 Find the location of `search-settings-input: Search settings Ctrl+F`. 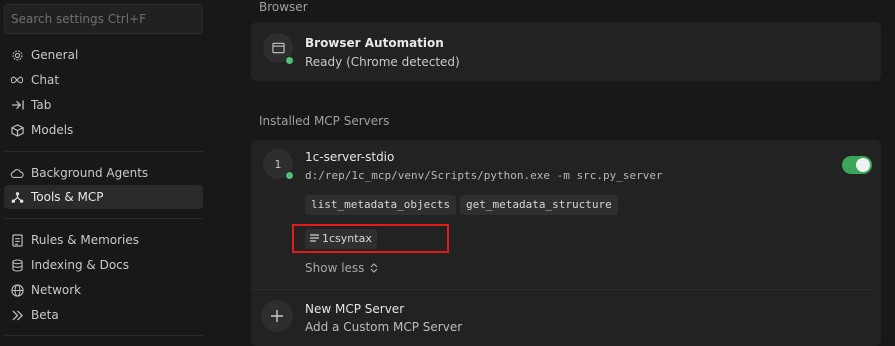

search-settings-input: Search settings Ctrl+F is located at coordinates (103, 19).